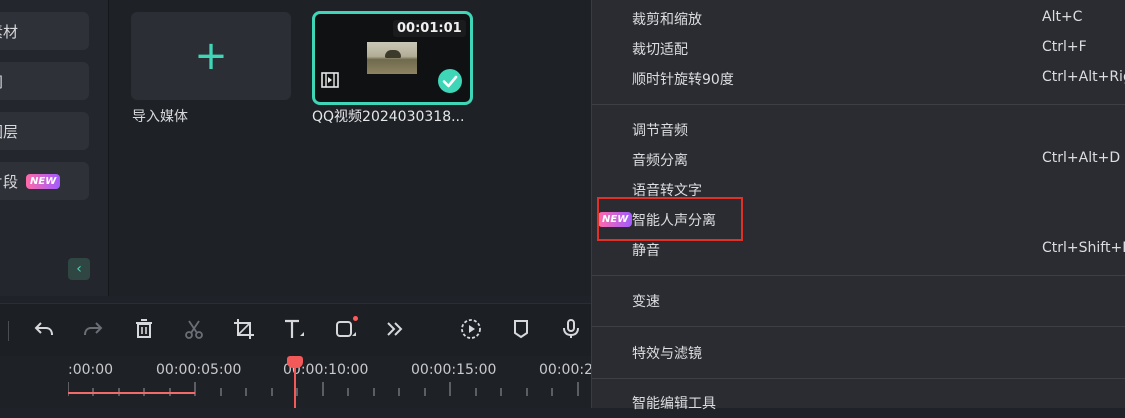 The width and height of the screenshot is (1125, 418). I want to click on menu-item-label: 特效与滤镜, so click(667, 354).